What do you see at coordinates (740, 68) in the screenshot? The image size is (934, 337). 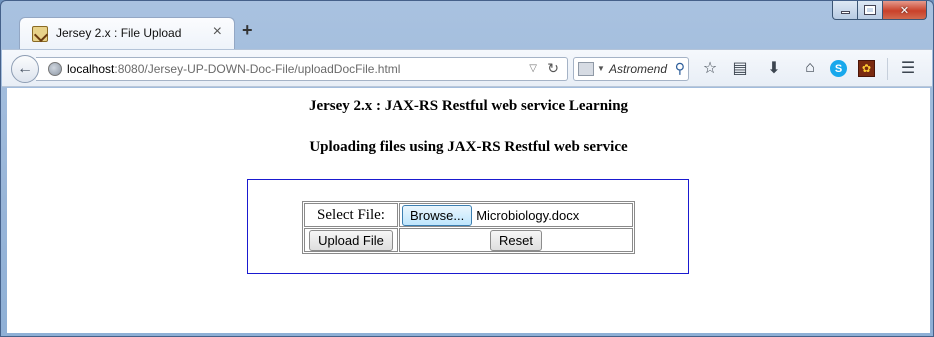 I see `reading-list-icon: ▤` at bounding box center [740, 68].